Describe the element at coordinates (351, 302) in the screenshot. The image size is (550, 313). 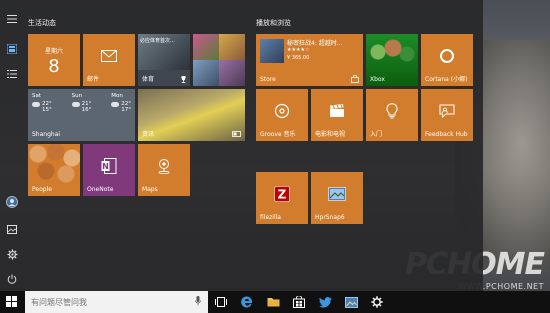
I see `photo-viewer-icon` at that location.